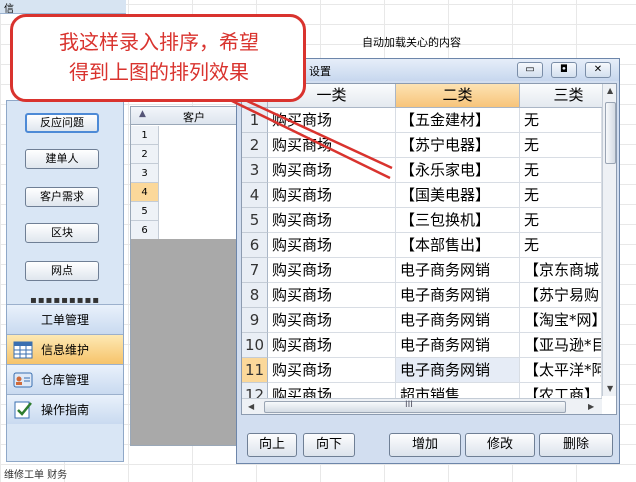 The height and width of the screenshot is (482, 636). What do you see at coordinates (561, 295) in the screenshot?
I see `table-cell: 【苏宁易购` at bounding box center [561, 295].